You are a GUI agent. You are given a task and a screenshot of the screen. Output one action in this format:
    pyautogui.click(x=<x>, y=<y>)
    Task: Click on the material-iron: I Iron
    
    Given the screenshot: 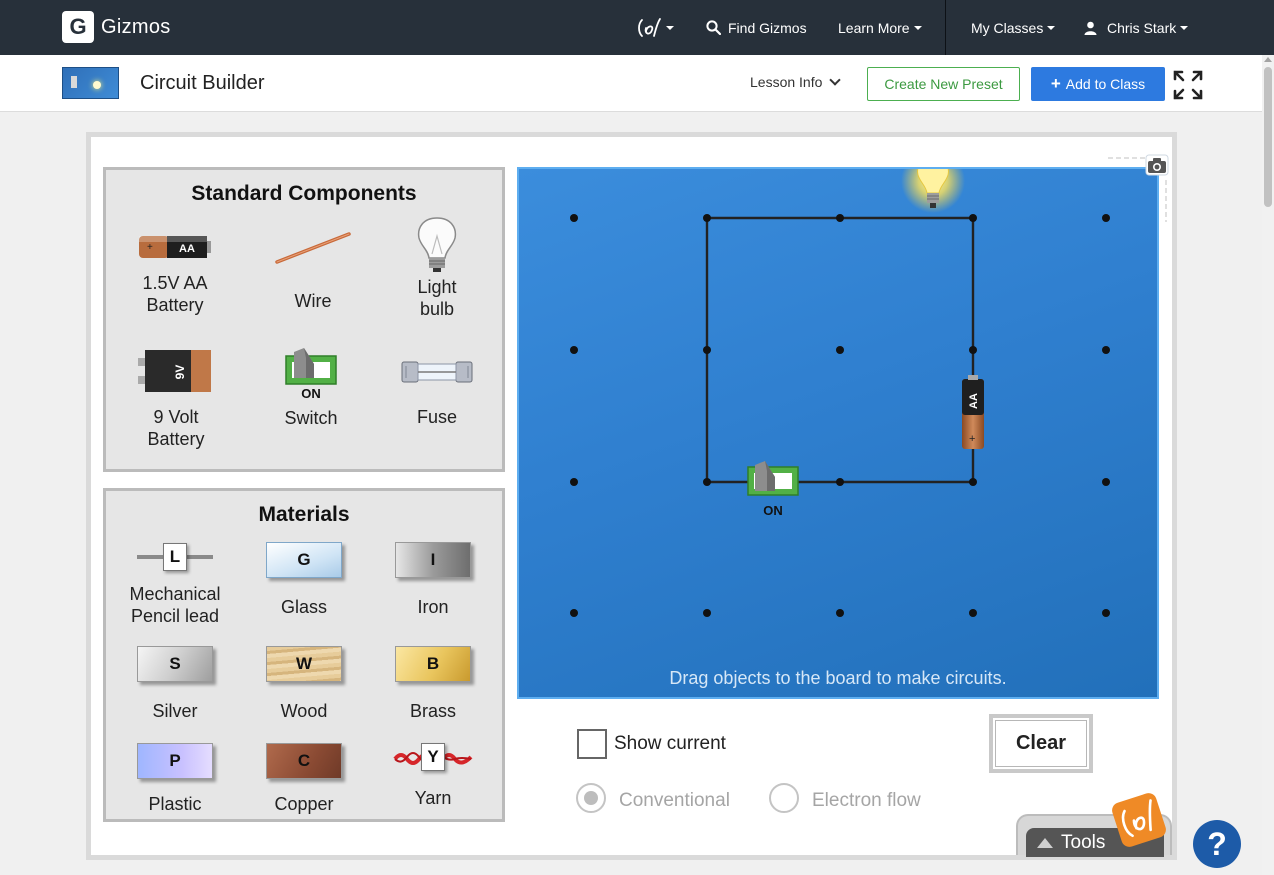 What is the action you would take?
    pyautogui.click(x=433, y=580)
    